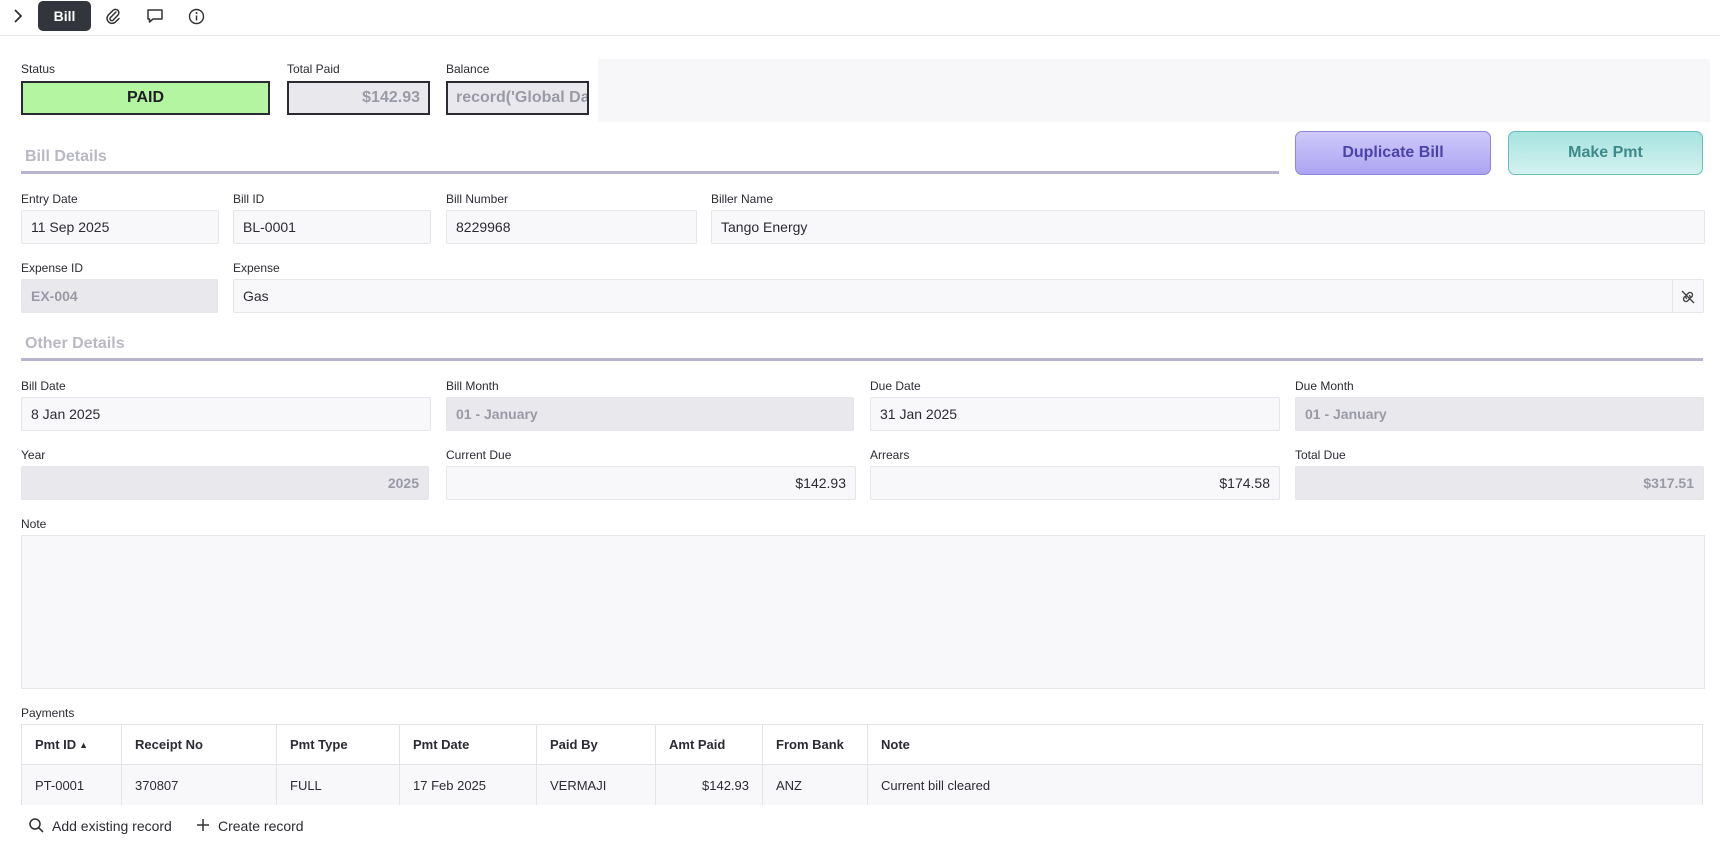  What do you see at coordinates (468, 69) in the screenshot?
I see `balance-label: Balance` at bounding box center [468, 69].